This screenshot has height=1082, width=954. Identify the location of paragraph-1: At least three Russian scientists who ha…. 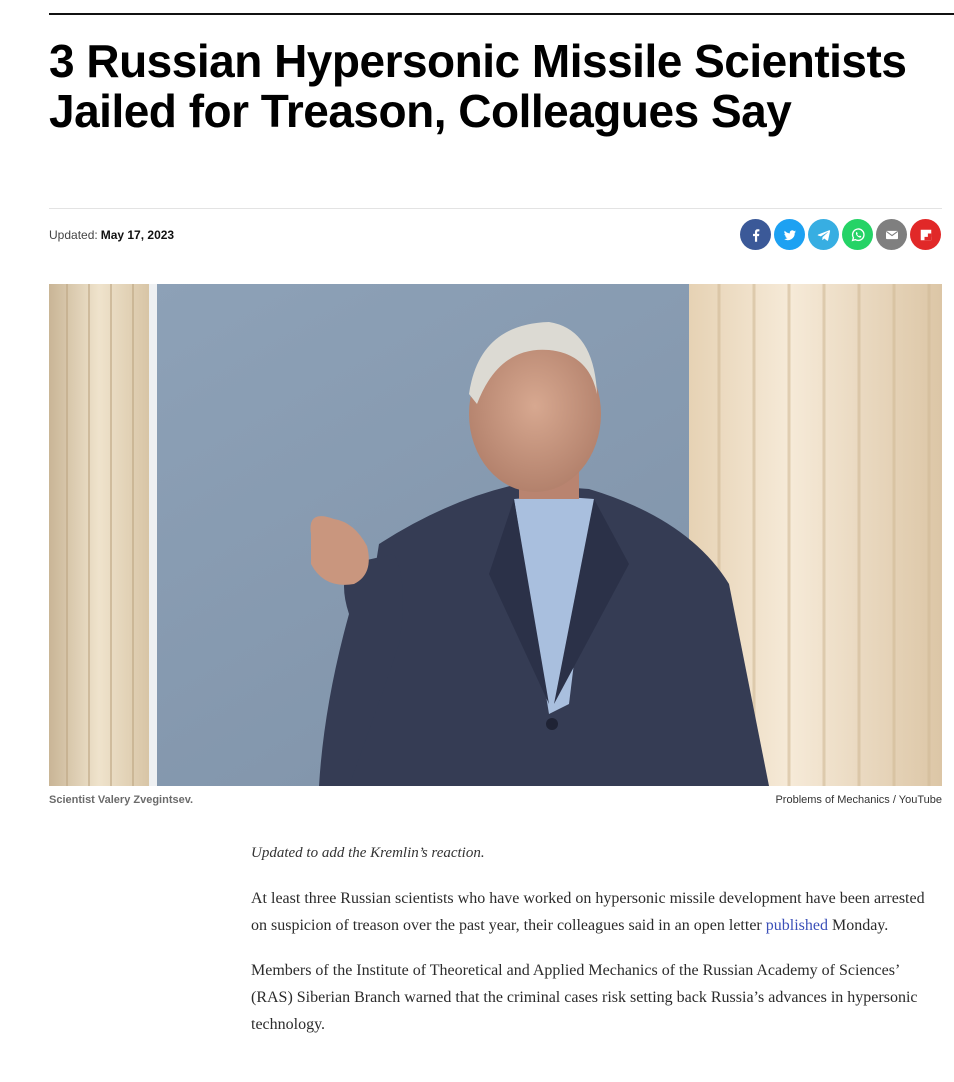
(591, 912).